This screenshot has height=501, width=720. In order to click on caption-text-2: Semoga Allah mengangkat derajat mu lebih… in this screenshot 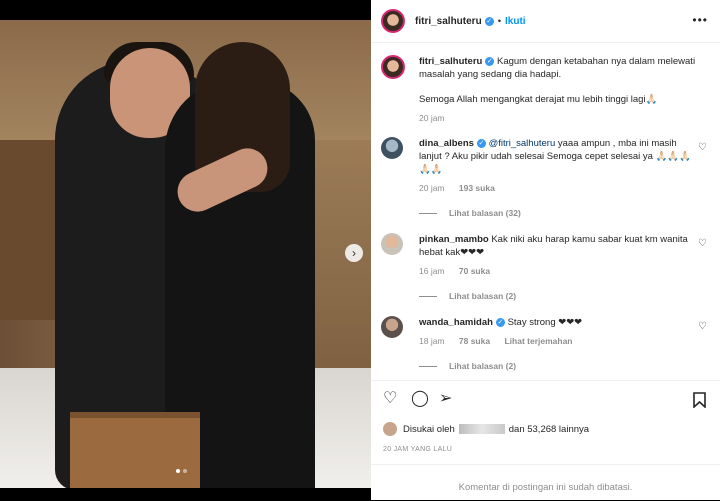, I will do `click(538, 99)`.